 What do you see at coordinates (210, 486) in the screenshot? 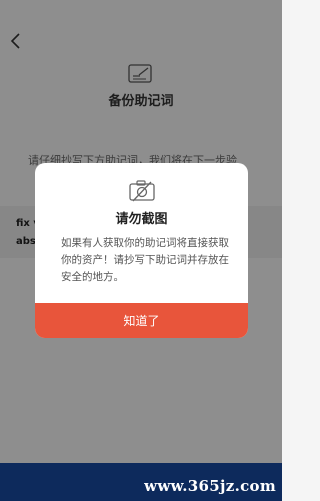
I see `watermark-text: www.365jz.com` at bounding box center [210, 486].